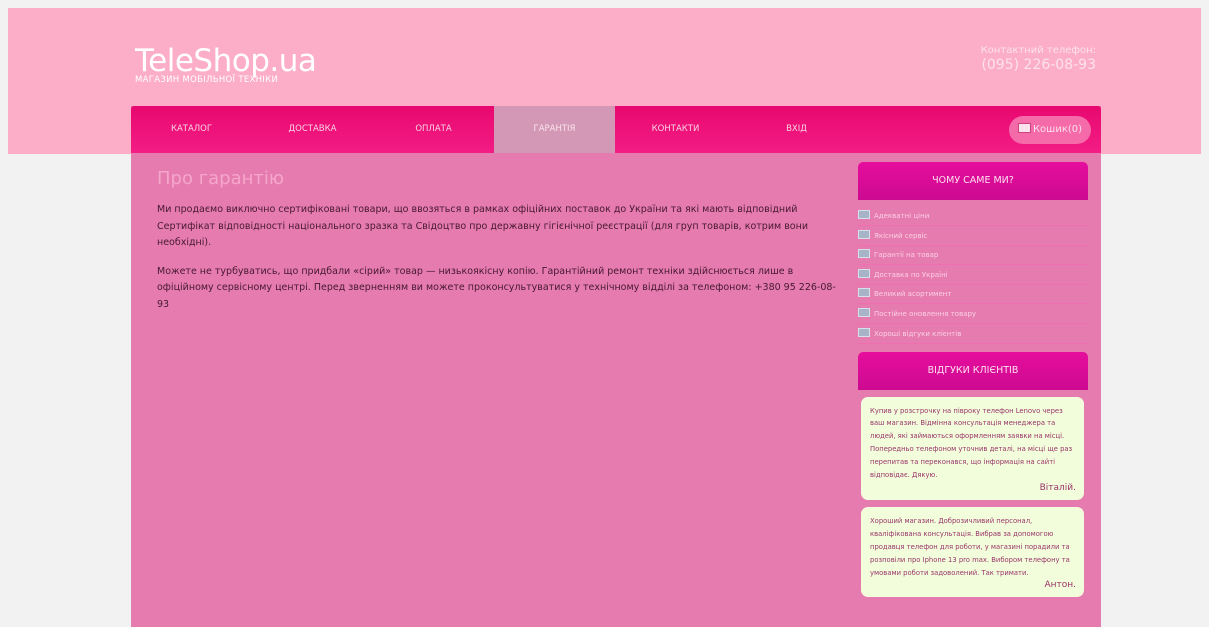  What do you see at coordinates (918, 333) in the screenshot?
I see `why-us-item-label: Хороші відгуки клієнтів` at bounding box center [918, 333].